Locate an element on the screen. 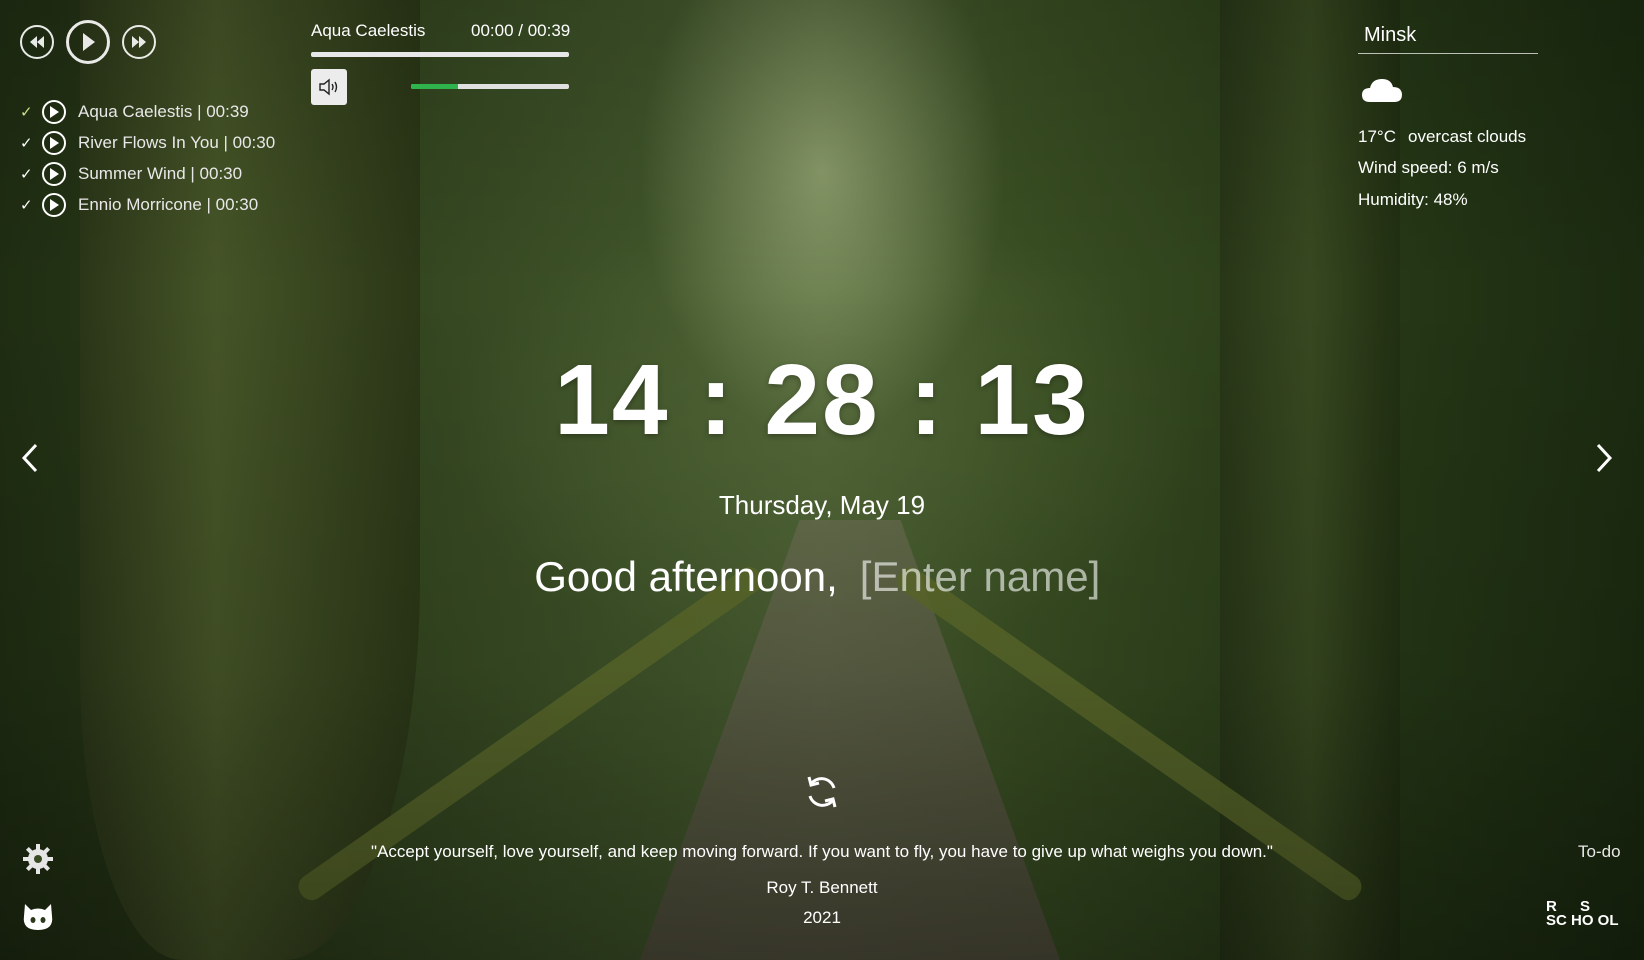  next-track-button is located at coordinates (139, 42).